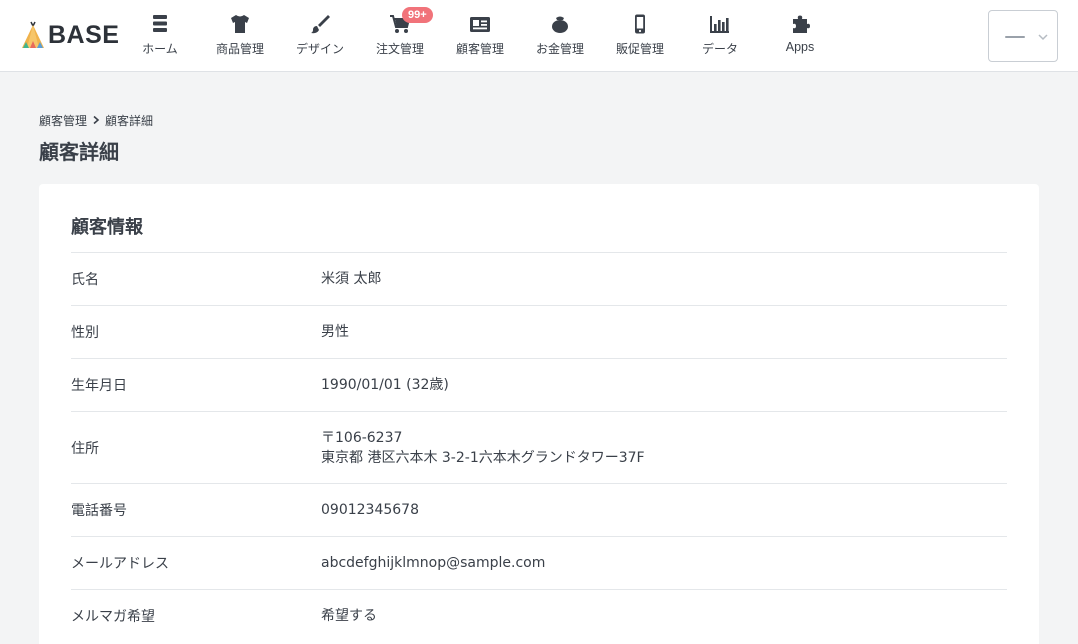 Image resolution: width=1078 pixels, height=644 pixels. Describe the element at coordinates (85, 333) in the screenshot. I see `row-label: 性別` at that location.